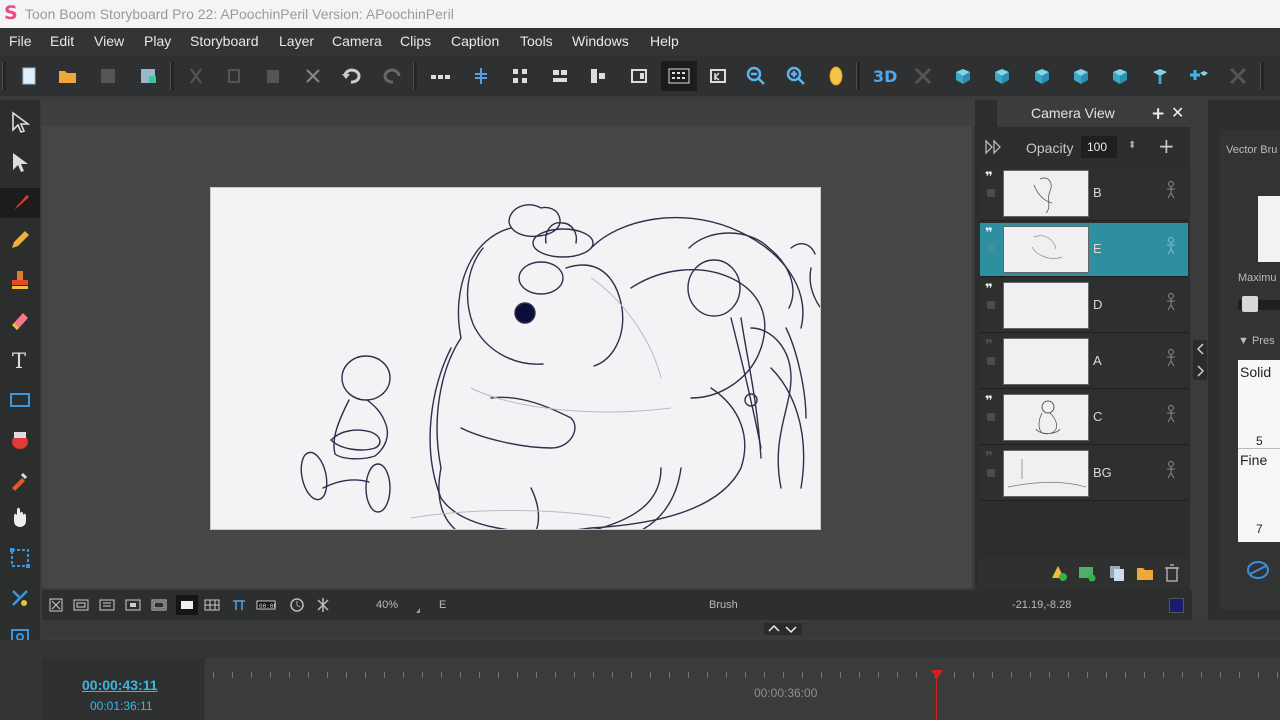  I want to click on light-table-icon, so click(239, 605).